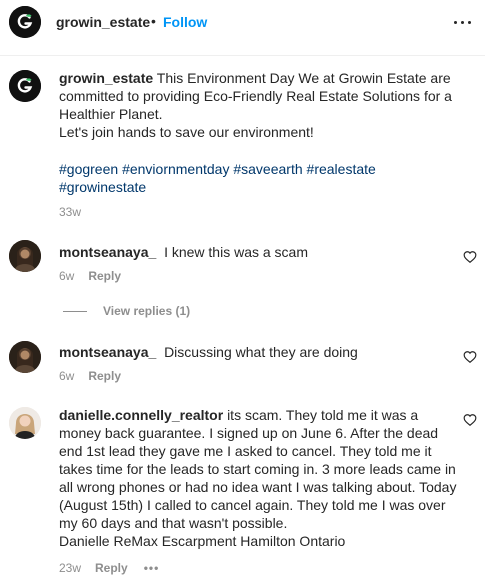  What do you see at coordinates (463, 22) in the screenshot?
I see `more-options-icon` at bounding box center [463, 22].